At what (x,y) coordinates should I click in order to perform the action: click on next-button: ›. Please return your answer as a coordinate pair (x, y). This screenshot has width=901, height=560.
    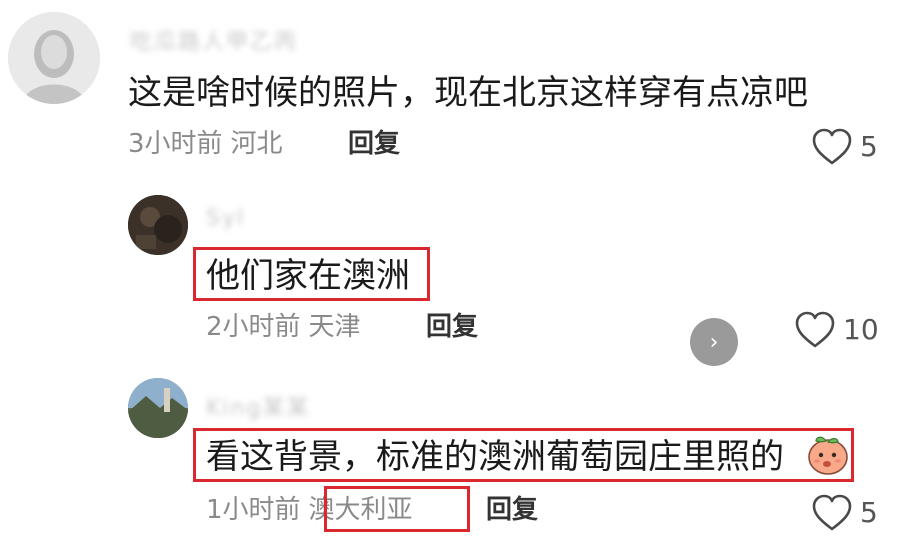
    Looking at the image, I should click on (714, 342).